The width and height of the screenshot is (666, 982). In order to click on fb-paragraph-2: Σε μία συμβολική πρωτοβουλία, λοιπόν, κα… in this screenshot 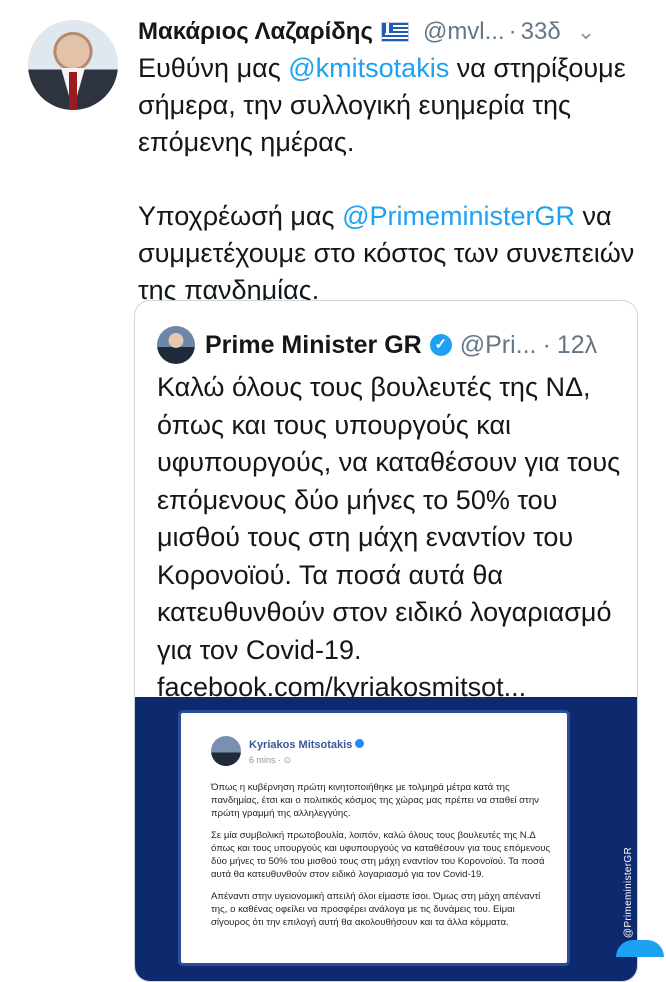, I will do `click(381, 855)`.